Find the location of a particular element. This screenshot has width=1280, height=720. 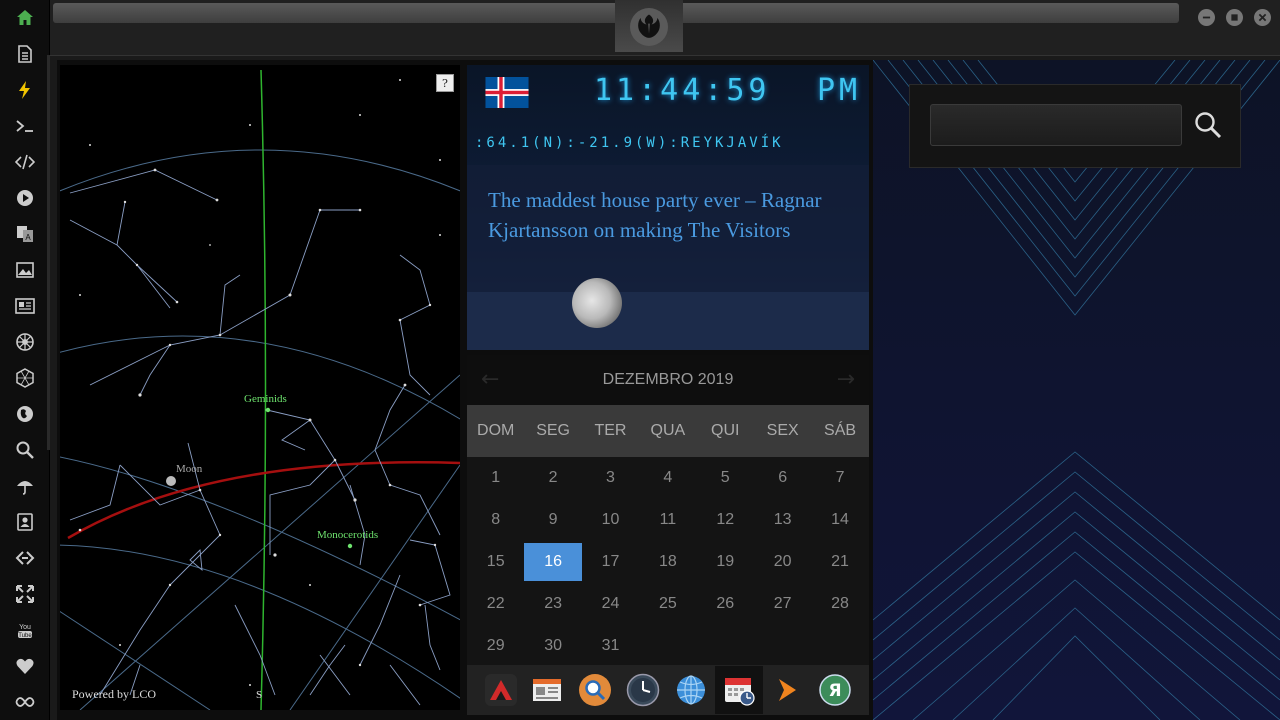

calendar-day: 20 is located at coordinates (782, 562).